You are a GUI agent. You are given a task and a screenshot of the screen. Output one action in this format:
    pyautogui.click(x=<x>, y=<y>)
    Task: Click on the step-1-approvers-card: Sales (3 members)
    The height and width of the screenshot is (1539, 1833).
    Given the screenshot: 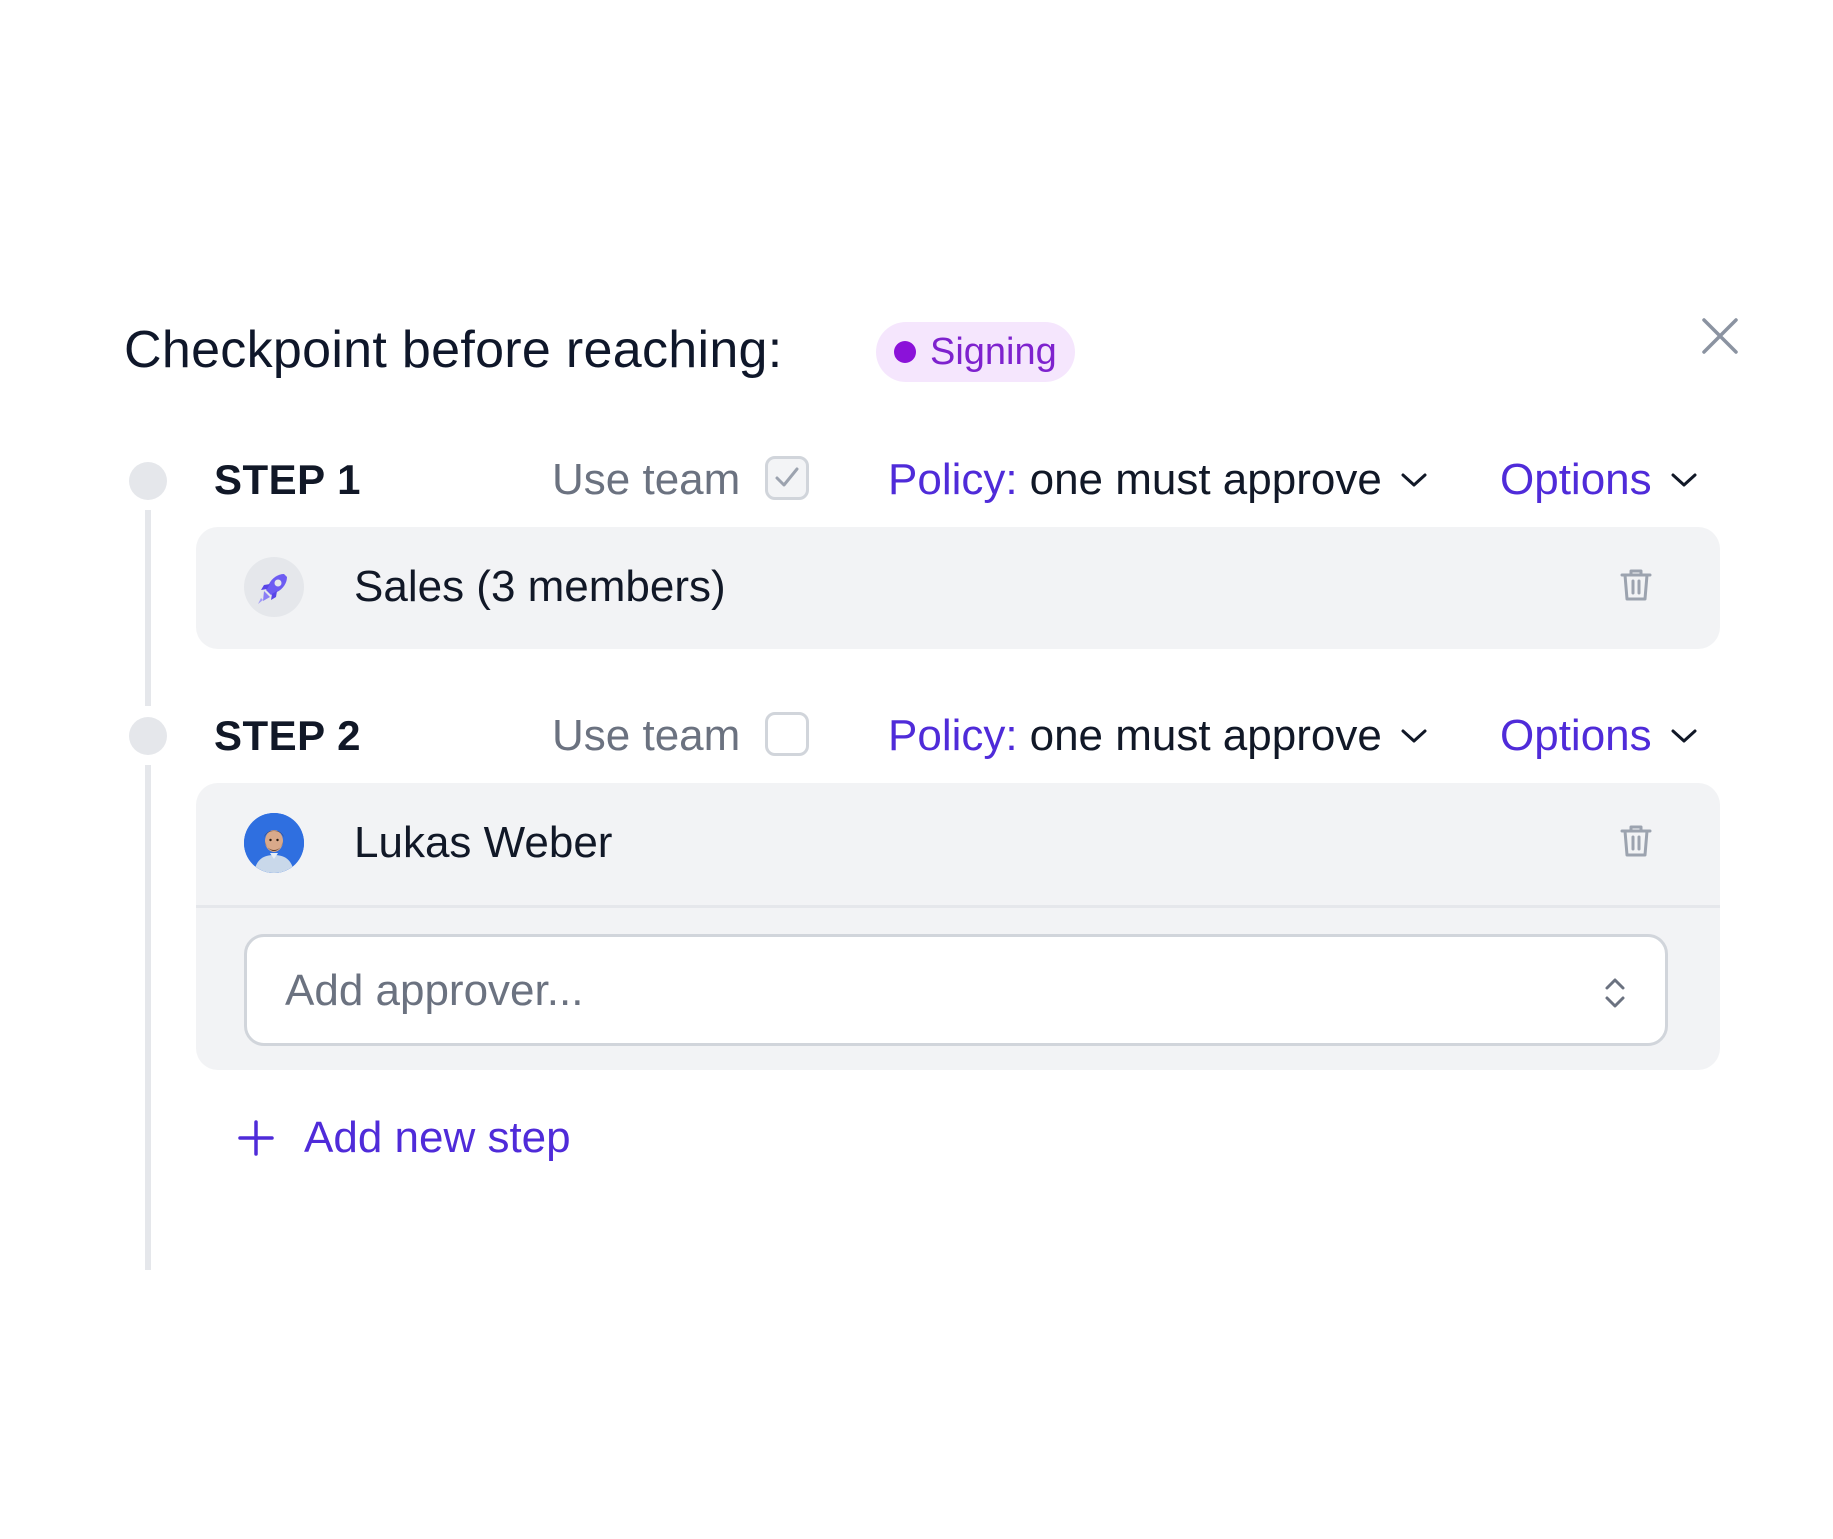 What is the action you would take?
    pyautogui.click(x=958, y=588)
    